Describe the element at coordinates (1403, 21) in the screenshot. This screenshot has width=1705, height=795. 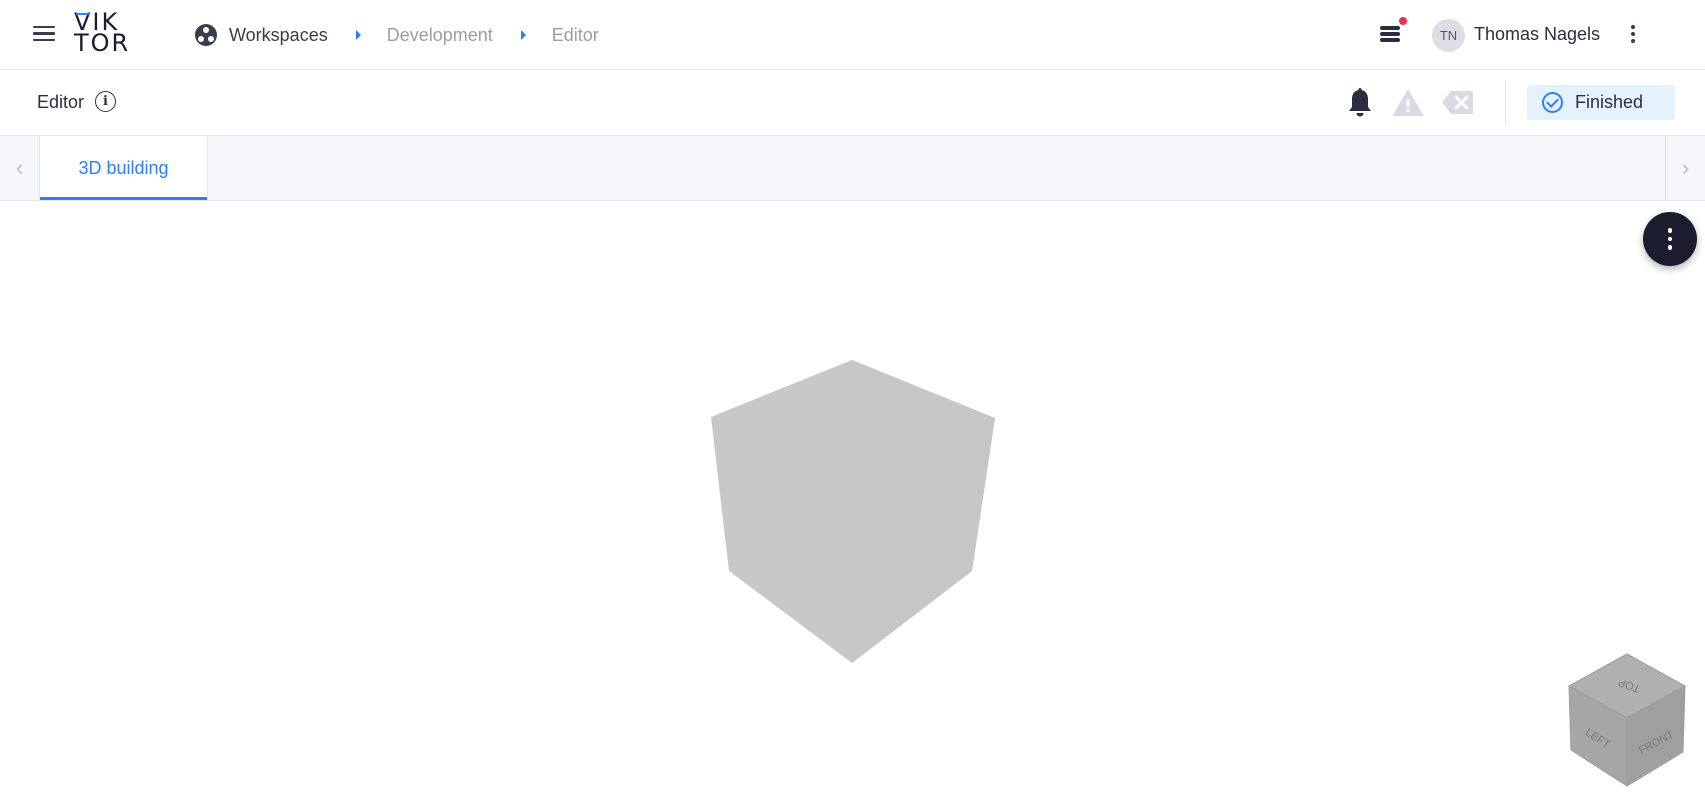
I see `notification-dot` at that location.